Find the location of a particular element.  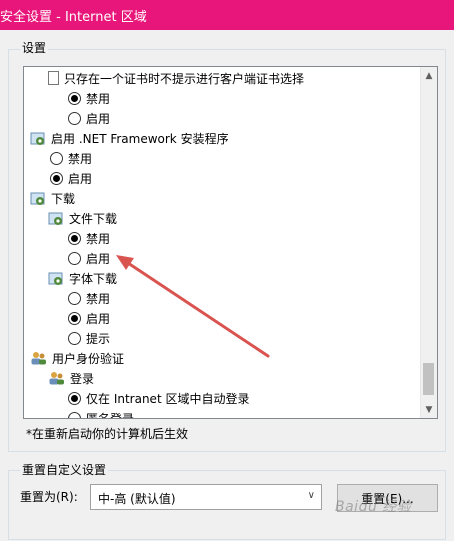

tree-item-logon: 登录 is located at coordinates (71, 378).